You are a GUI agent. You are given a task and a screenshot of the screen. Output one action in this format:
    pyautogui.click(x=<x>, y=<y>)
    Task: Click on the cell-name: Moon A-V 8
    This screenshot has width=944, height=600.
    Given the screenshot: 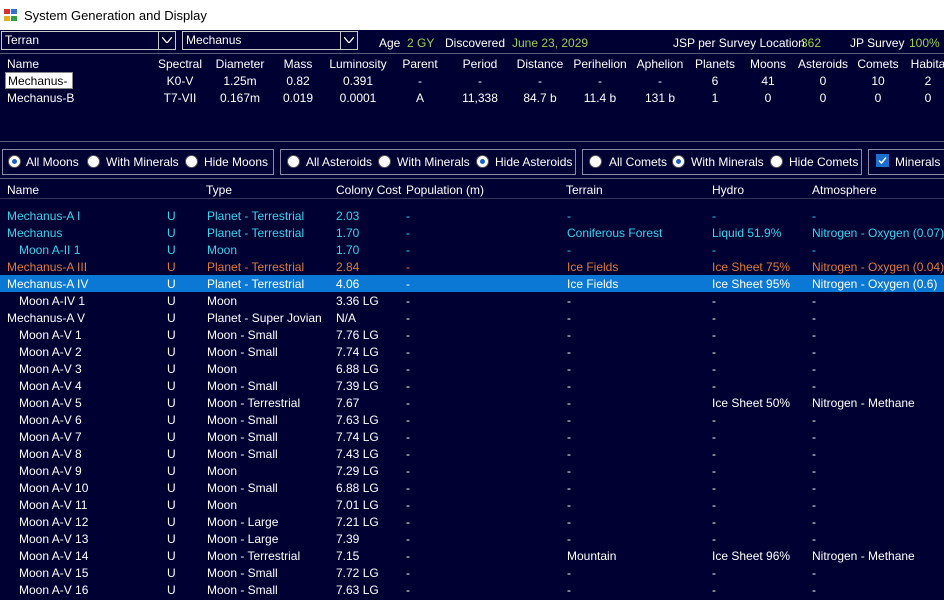 What is the action you would take?
    pyautogui.click(x=50, y=454)
    